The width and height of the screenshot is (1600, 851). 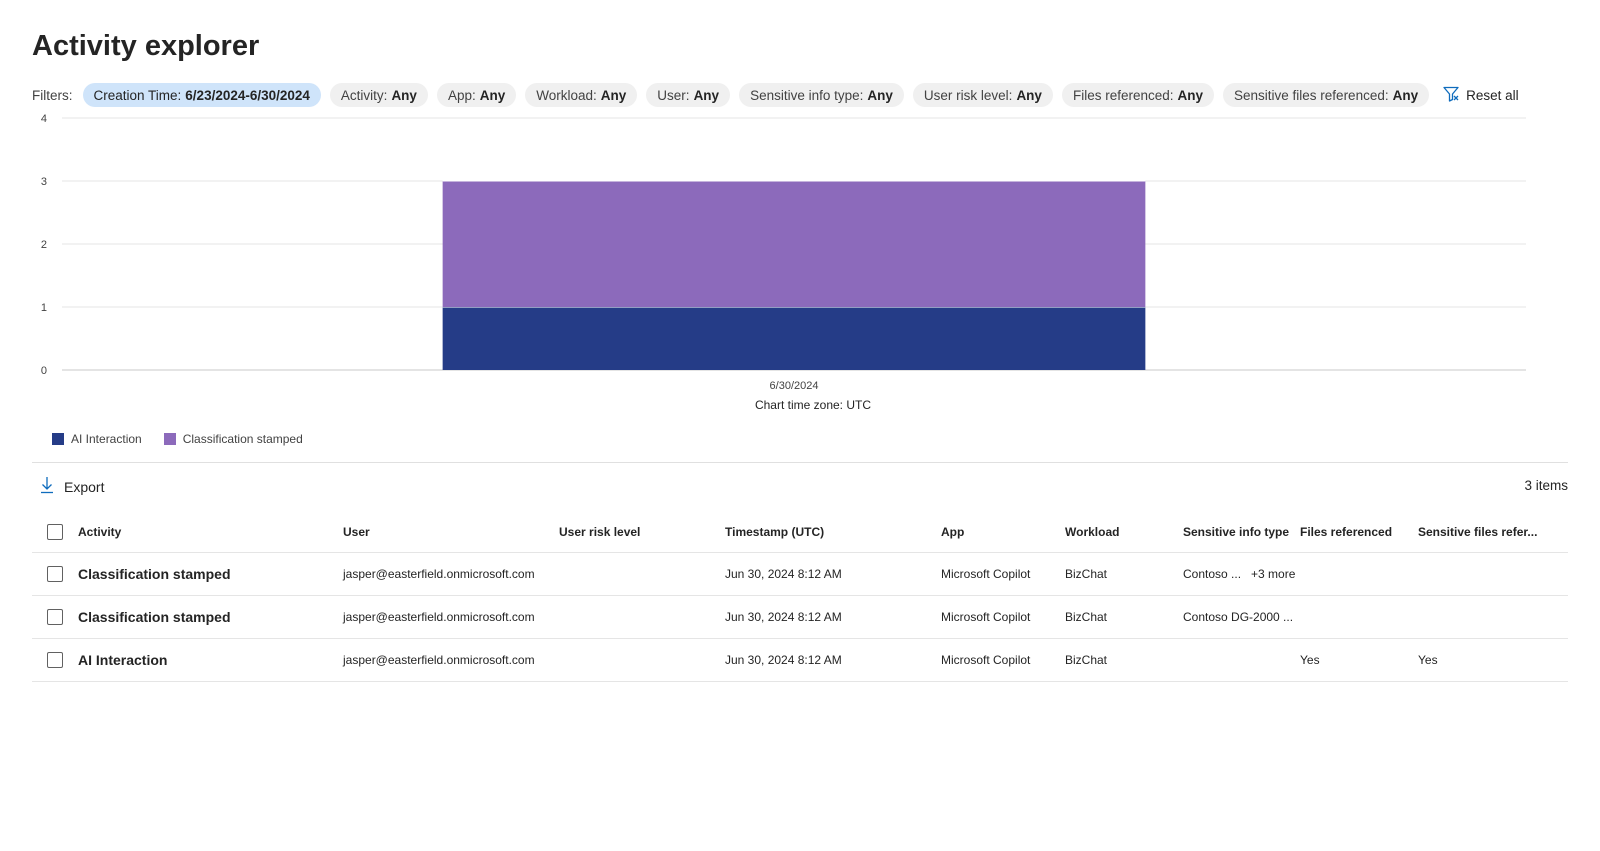 I want to click on column-header-workload: Workload, so click(x=1092, y=531).